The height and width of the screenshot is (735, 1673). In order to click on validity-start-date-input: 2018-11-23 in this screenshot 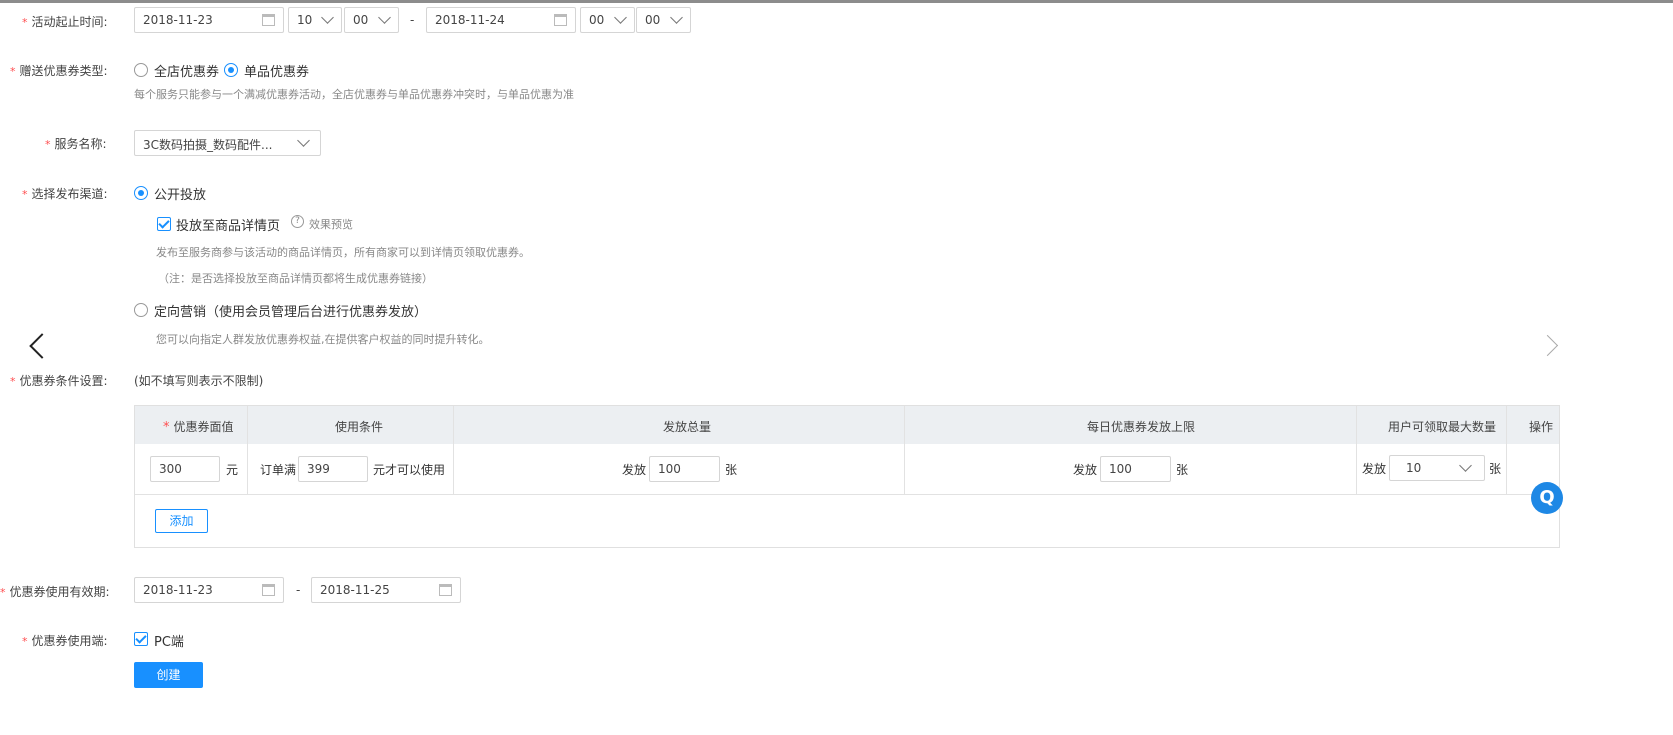, I will do `click(209, 590)`.